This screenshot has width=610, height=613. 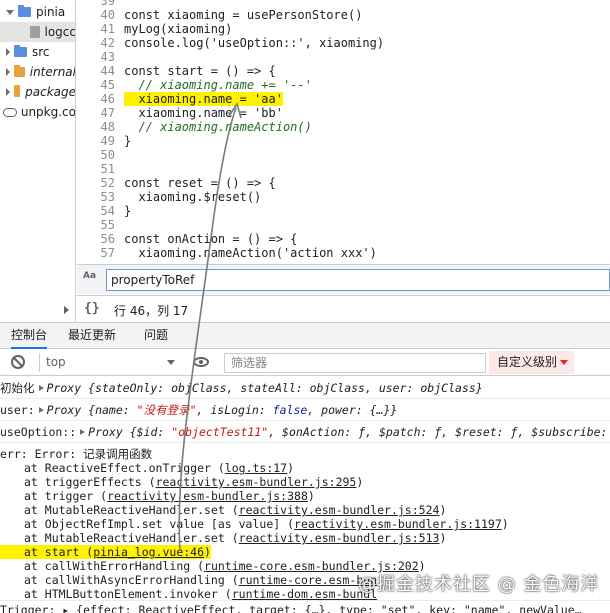 What do you see at coordinates (343, 99) in the screenshot?
I see `code-line: 46 xiaoming.name = 'aa'` at bounding box center [343, 99].